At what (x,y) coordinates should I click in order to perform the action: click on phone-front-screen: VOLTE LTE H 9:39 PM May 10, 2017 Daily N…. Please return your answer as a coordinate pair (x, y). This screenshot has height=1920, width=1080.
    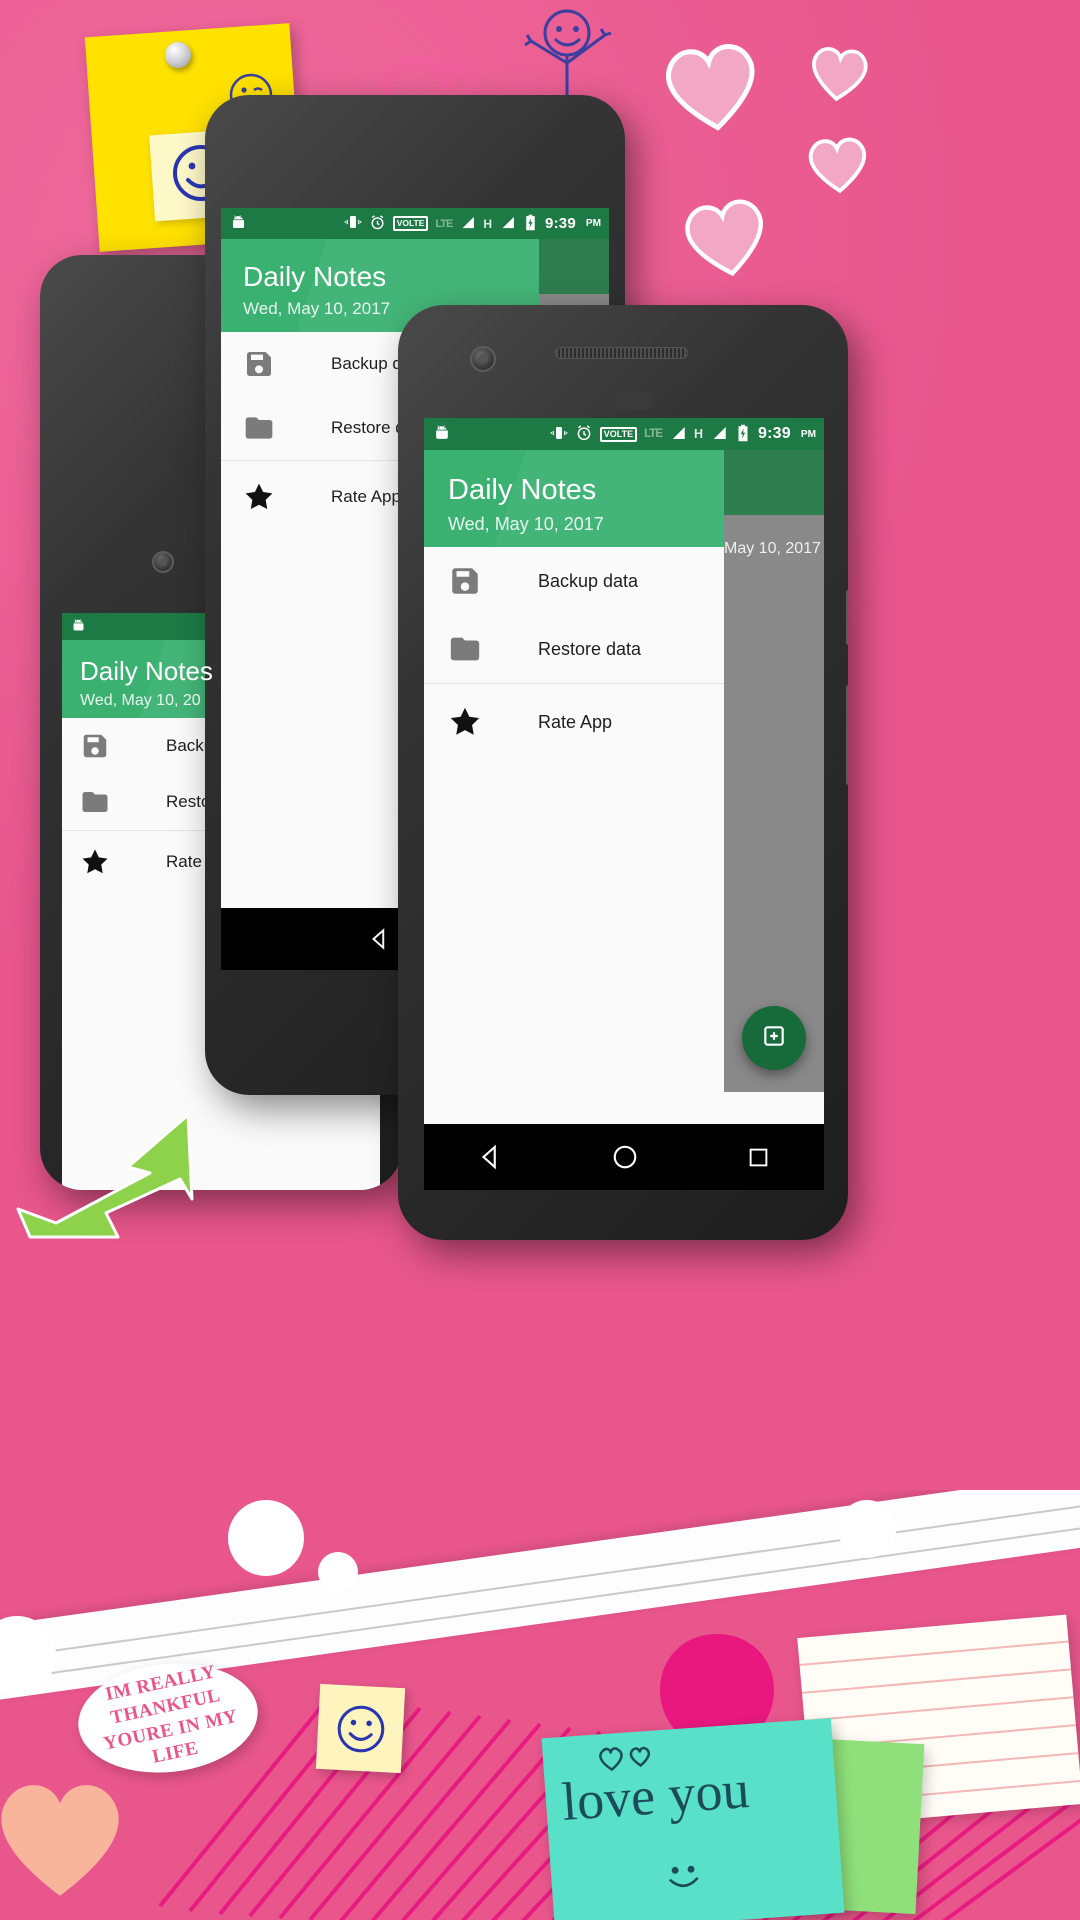
    Looking at the image, I should click on (624, 804).